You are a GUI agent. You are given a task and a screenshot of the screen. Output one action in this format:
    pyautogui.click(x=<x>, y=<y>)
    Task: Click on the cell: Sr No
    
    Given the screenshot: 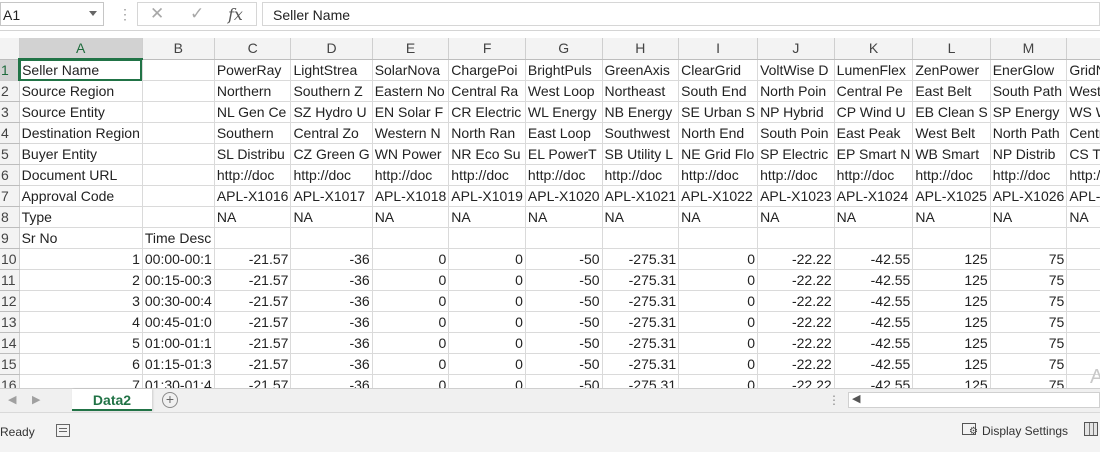 What is the action you would take?
    pyautogui.click(x=81, y=238)
    